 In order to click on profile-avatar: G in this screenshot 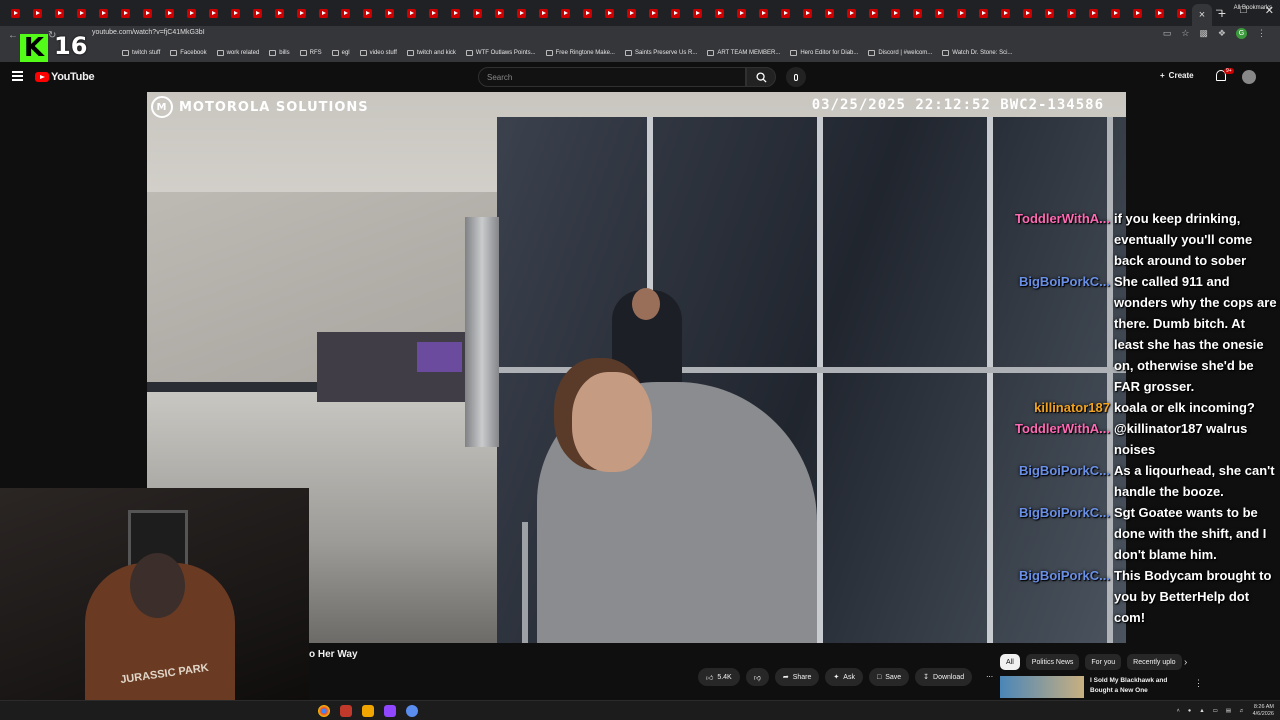, I will do `click(1241, 33)`.